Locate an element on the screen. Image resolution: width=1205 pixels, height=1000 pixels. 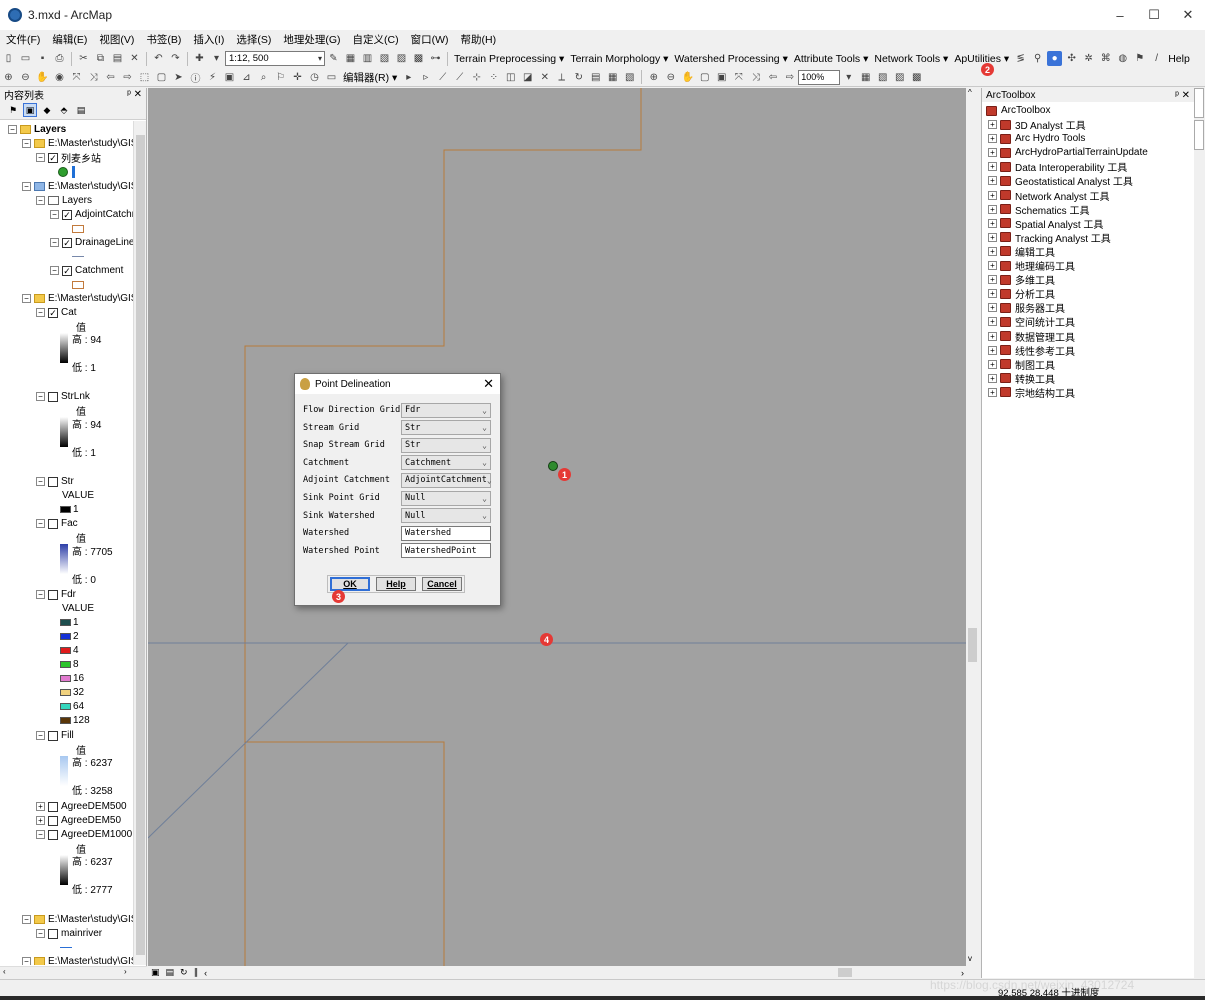
dropdown-icon: ▾ is located at coordinates (216, 58).